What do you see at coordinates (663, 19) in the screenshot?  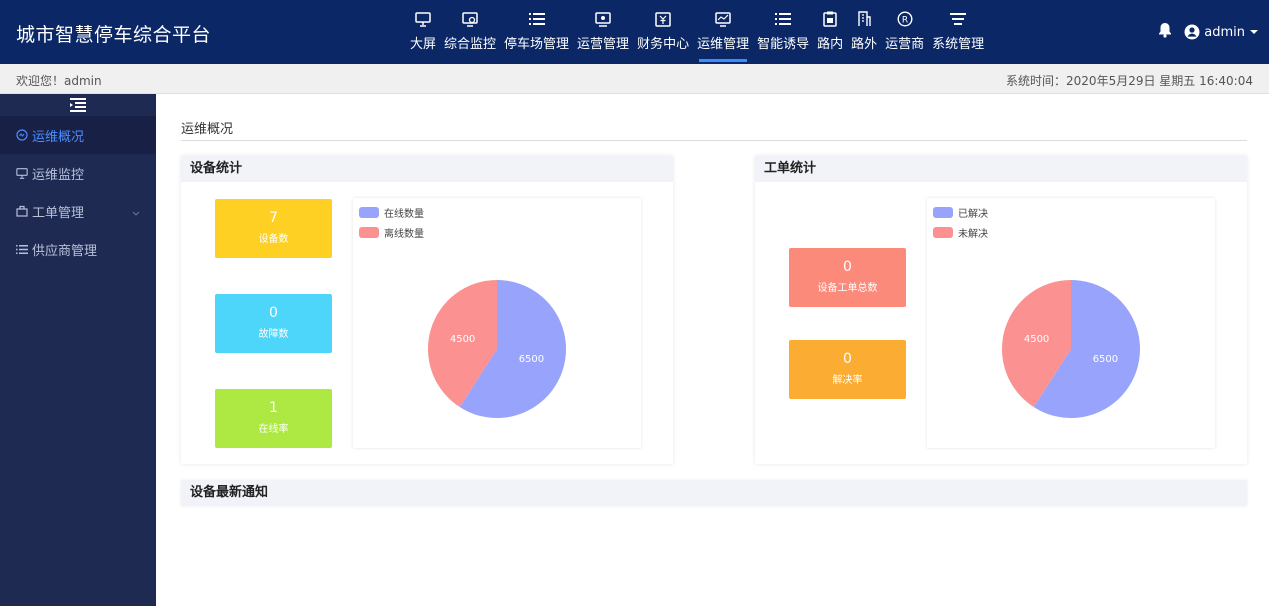 I see `finance-icon` at bounding box center [663, 19].